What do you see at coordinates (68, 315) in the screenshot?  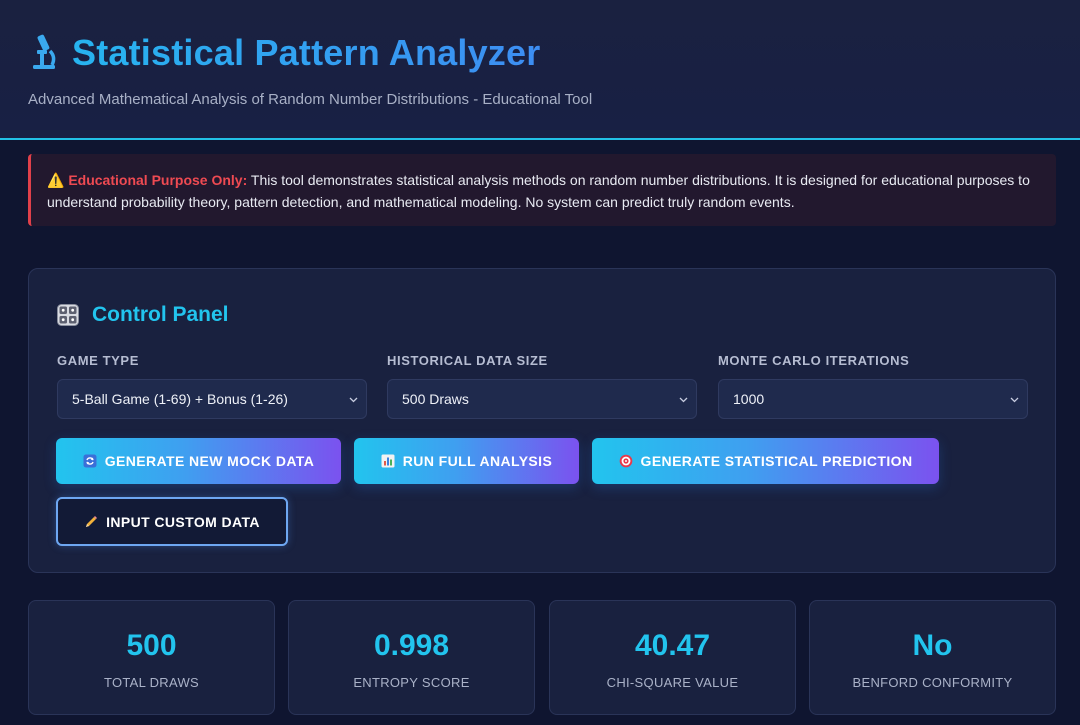 I see `dice-icon` at bounding box center [68, 315].